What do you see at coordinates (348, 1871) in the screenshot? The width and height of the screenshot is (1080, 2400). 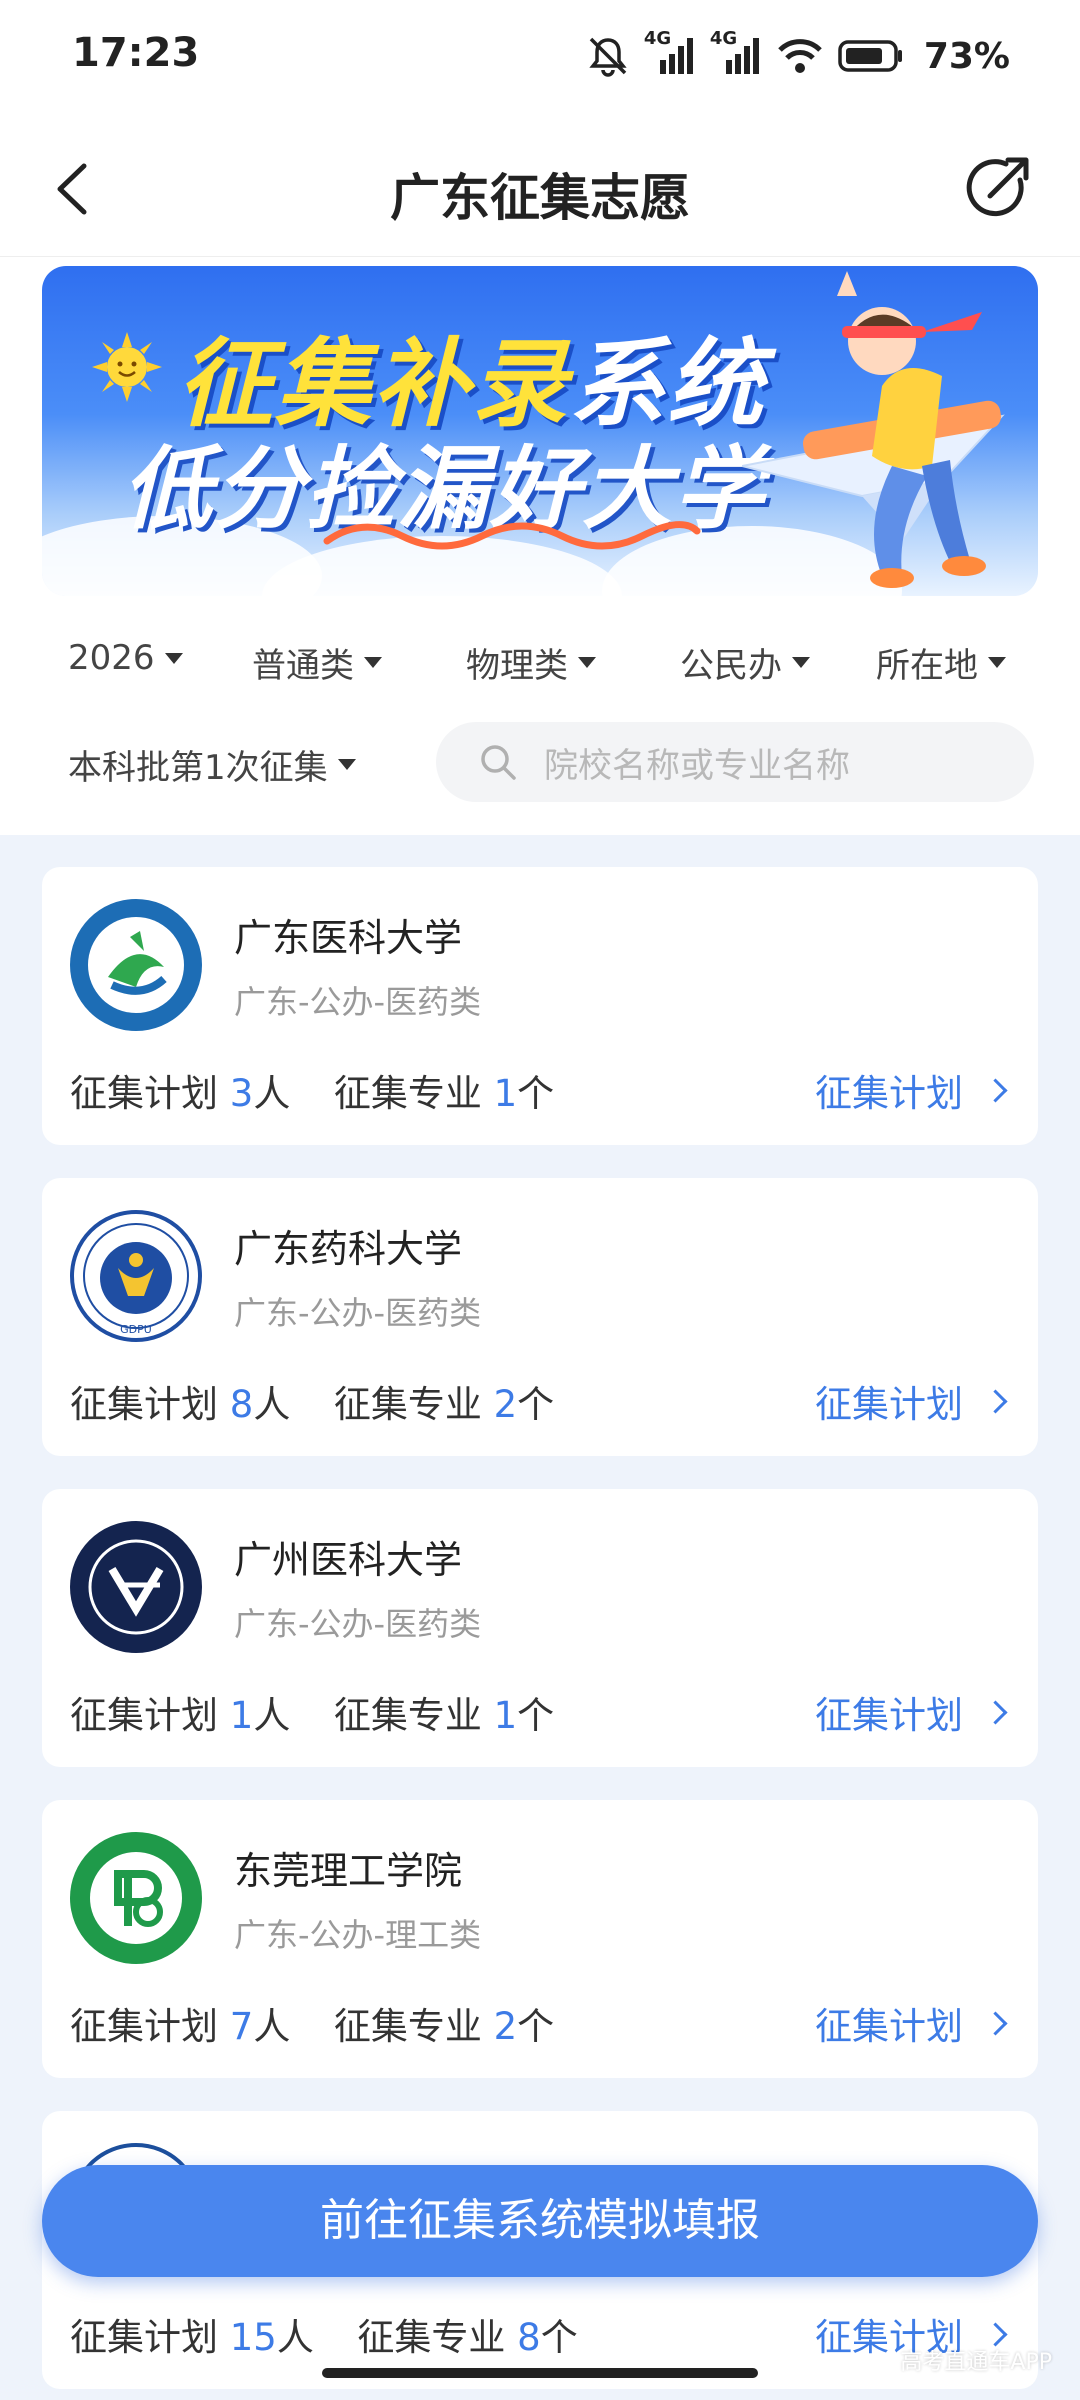 I see `school-name: 东莞理工学院` at bounding box center [348, 1871].